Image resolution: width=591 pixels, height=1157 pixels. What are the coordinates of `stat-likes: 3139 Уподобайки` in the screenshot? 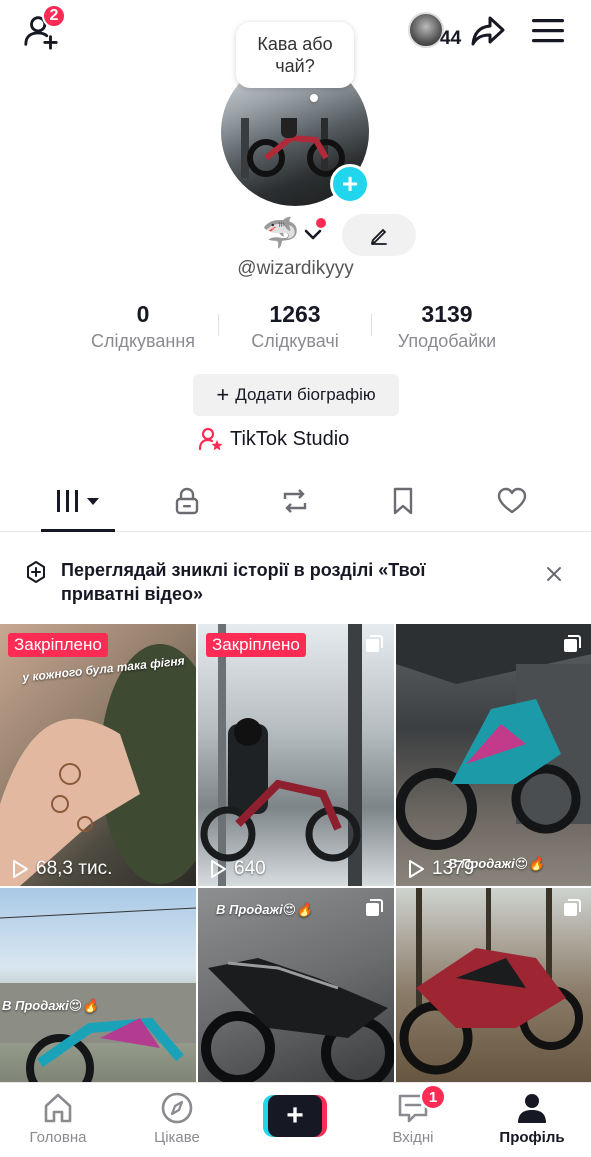 It's located at (447, 327).